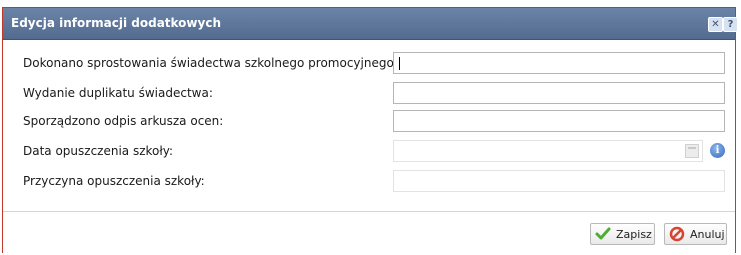  What do you see at coordinates (559, 63) in the screenshot?
I see `correction-input` at bounding box center [559, 63].